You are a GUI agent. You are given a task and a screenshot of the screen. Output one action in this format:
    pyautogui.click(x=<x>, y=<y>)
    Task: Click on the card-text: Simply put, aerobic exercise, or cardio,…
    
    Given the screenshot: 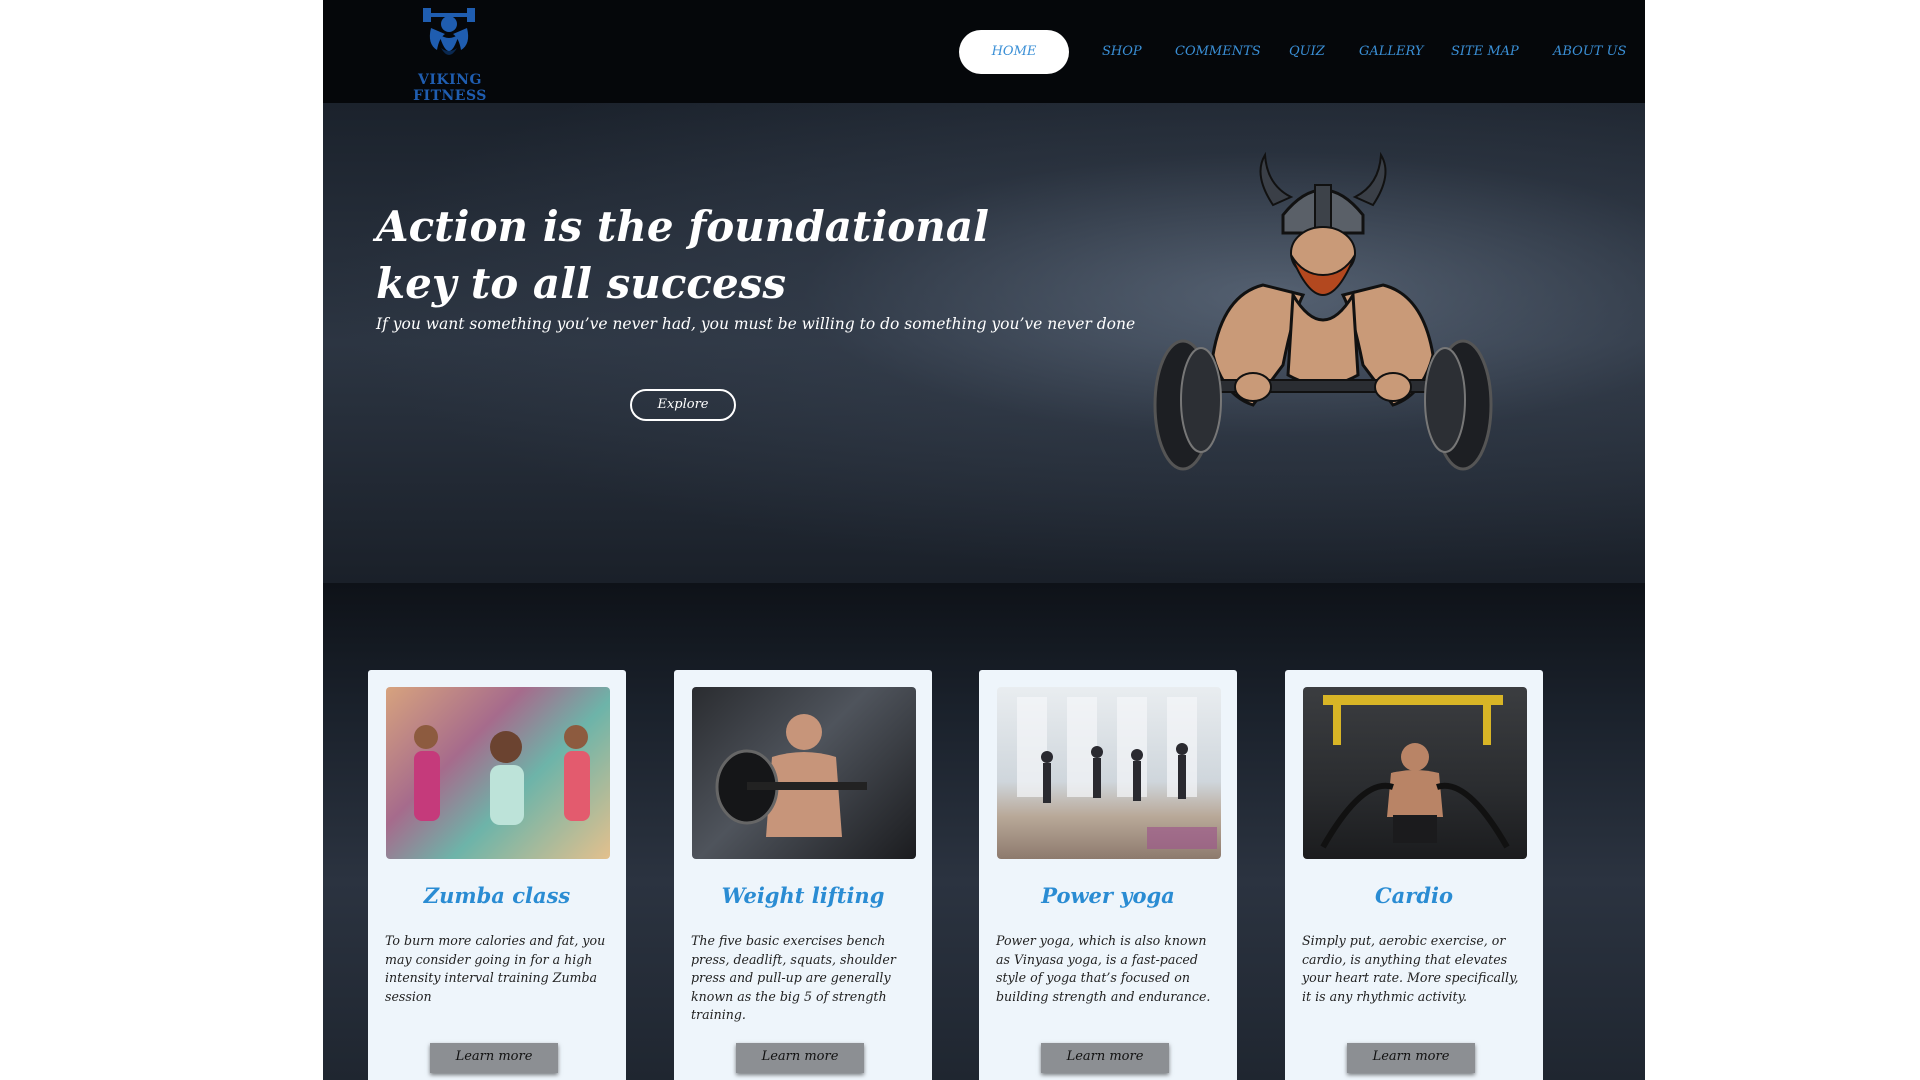 What is the action you would take?
    pyautogui.click(x=1410, y=968)
    